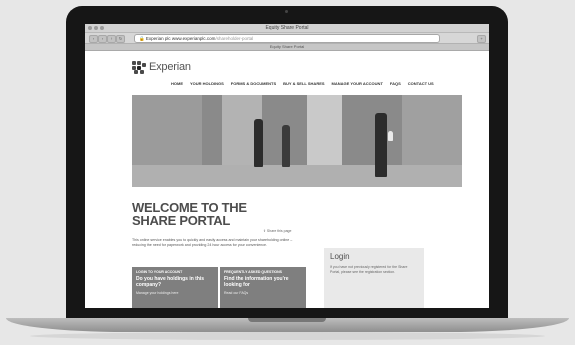 The image size is (575, 345). Describe the element at coordinates (287, 336) in the screenshot. I see `laptop-shadow` at that location.